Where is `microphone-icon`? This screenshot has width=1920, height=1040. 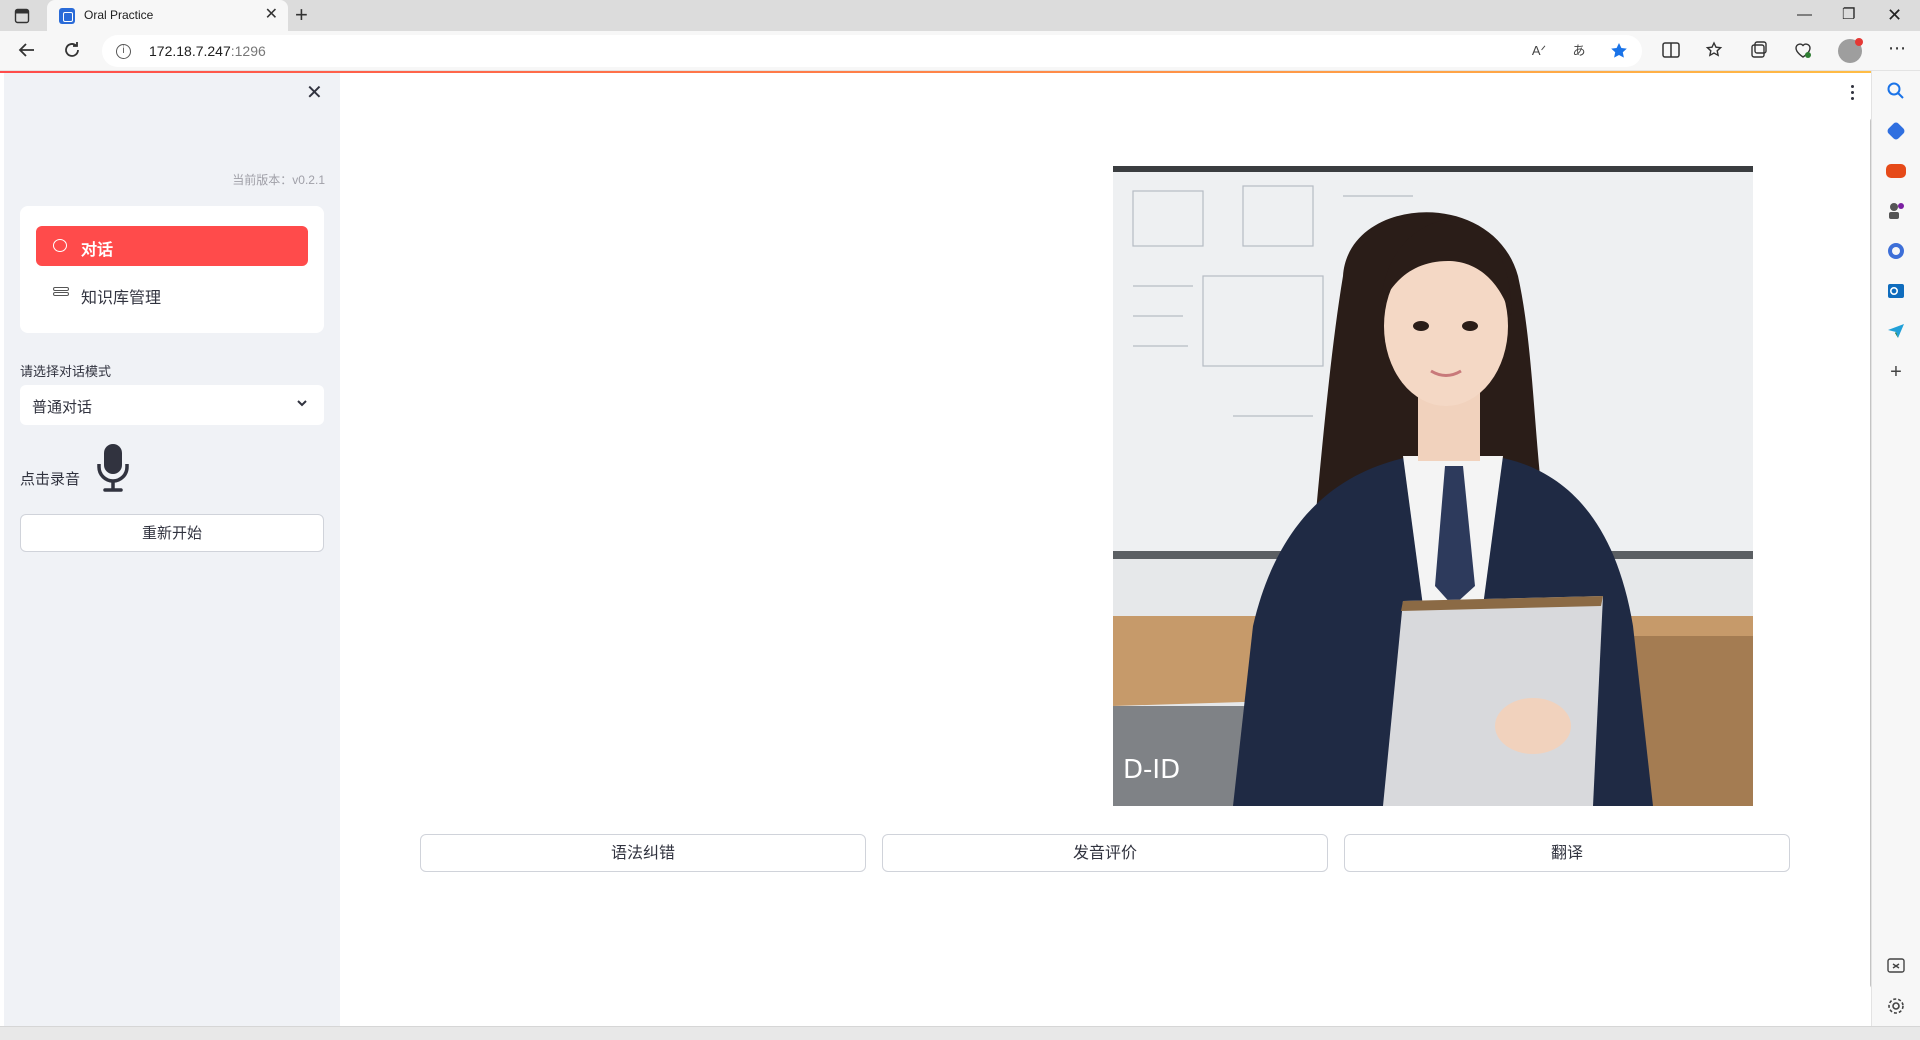 microphone-icon is located at coordinates (113, 468).